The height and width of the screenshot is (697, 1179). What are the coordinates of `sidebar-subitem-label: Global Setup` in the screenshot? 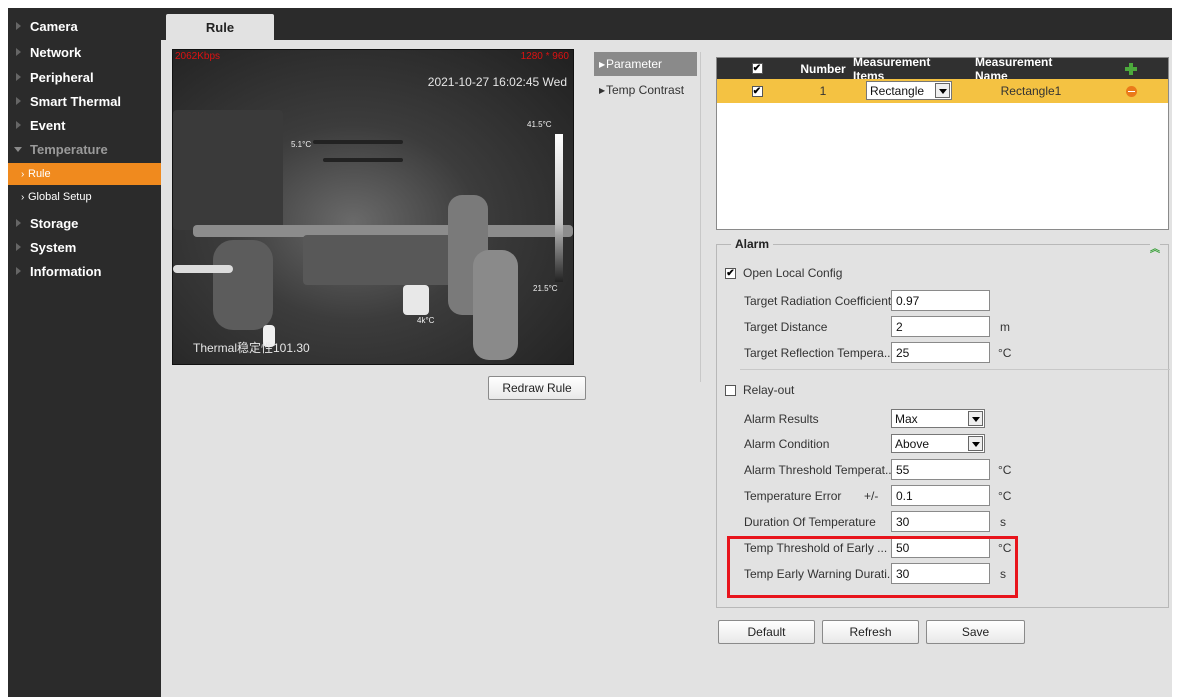 It's located at (60, 197).